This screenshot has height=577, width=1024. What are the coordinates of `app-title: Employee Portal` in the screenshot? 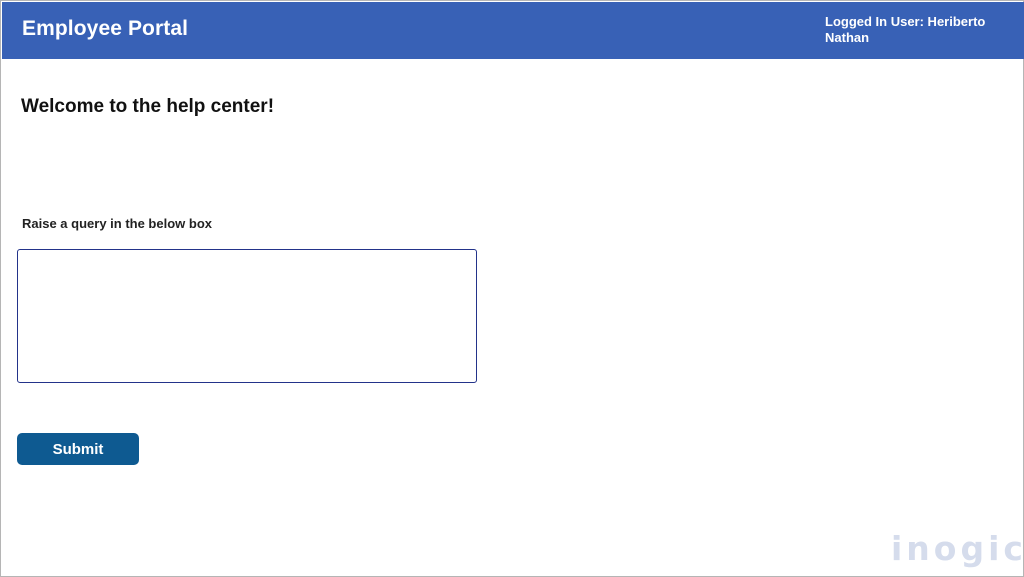 It's located at (105, 28).